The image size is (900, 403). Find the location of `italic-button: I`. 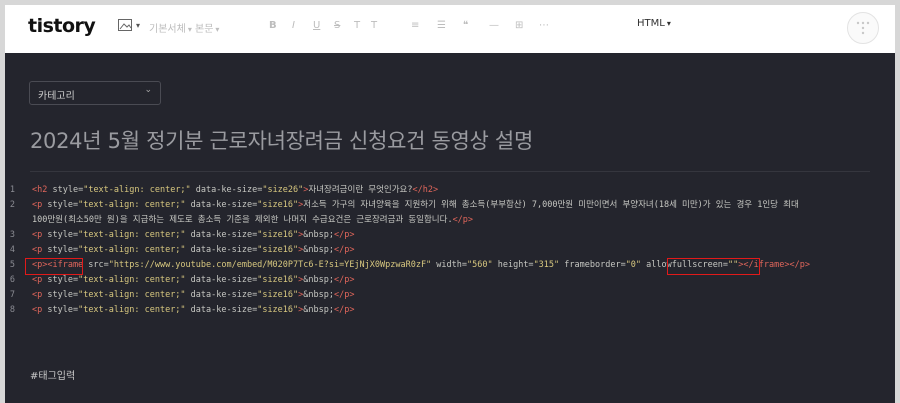

italic-button: I is located at coordinates (293, 25).